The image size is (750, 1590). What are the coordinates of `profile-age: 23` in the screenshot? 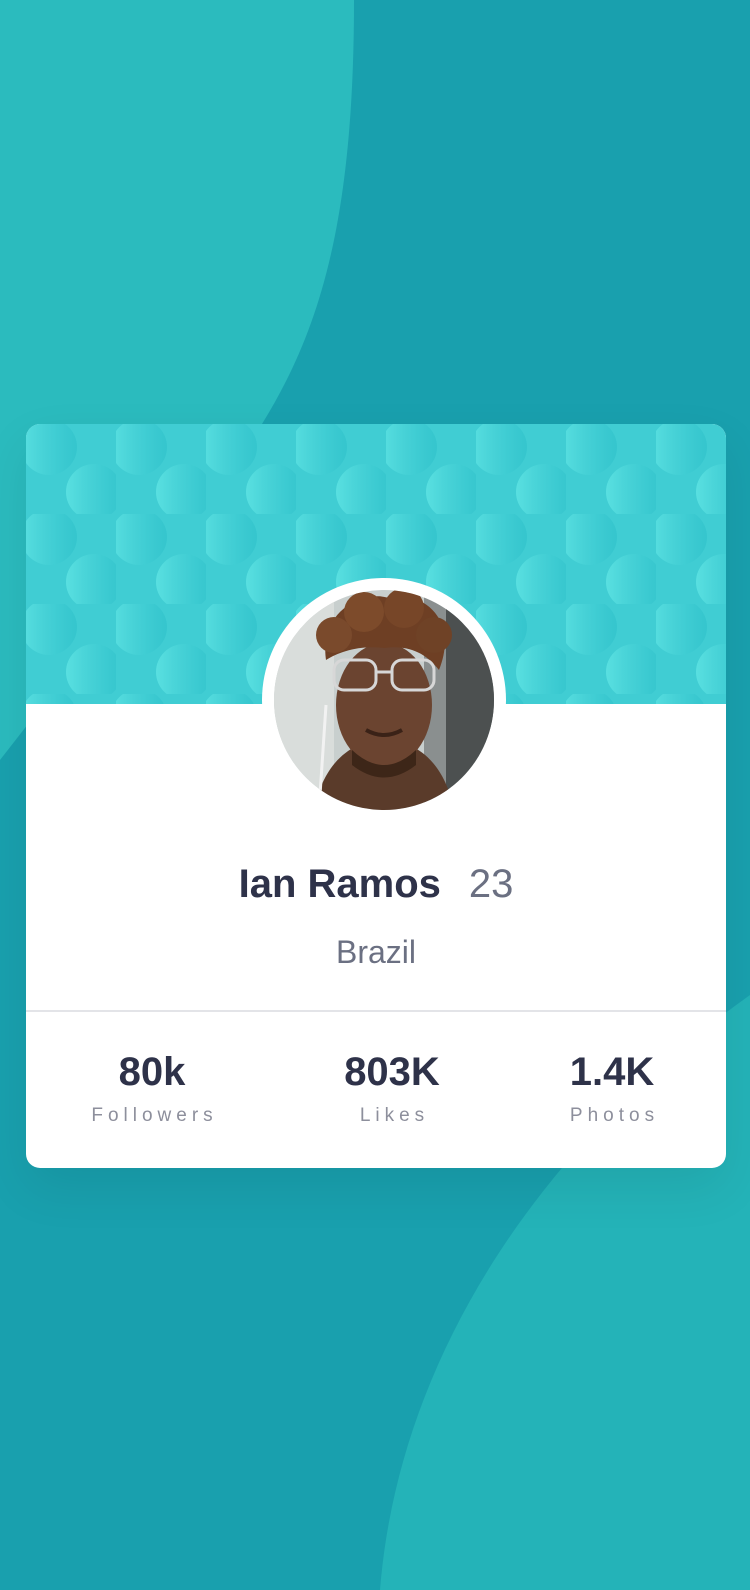 It's located at (491, 884).